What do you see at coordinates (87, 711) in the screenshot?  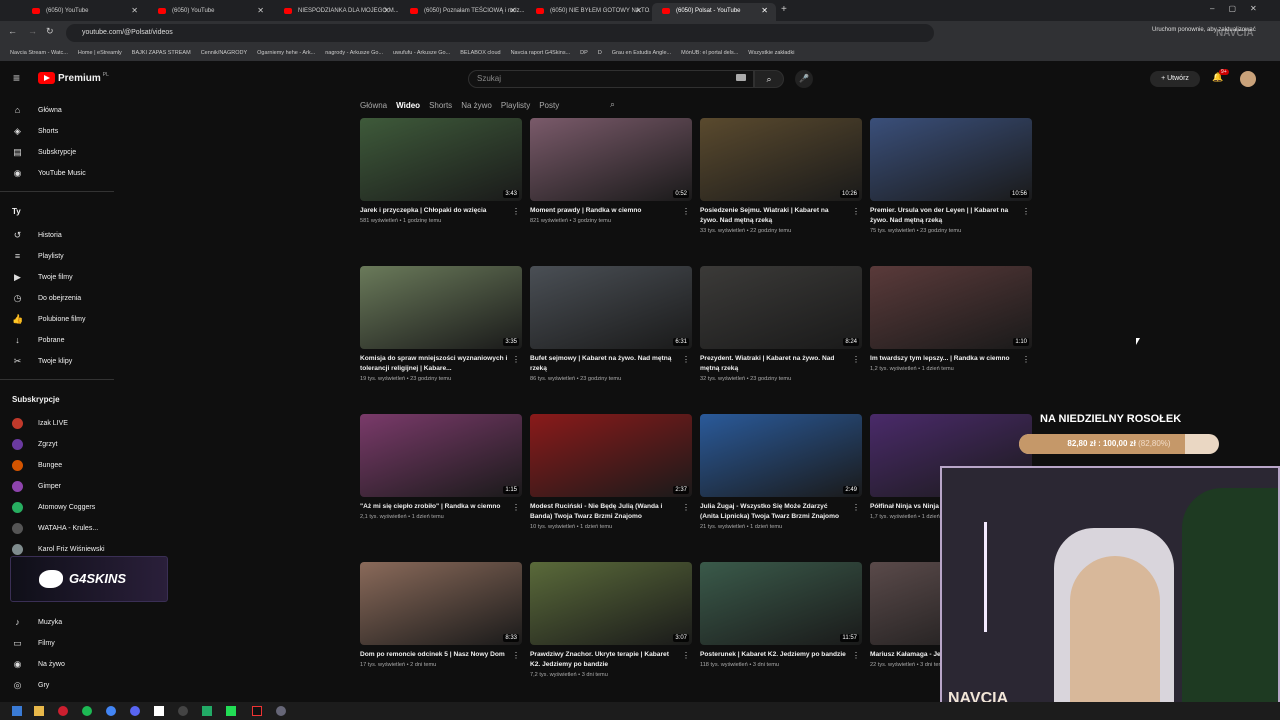 I see `spotify-icon` at bounding box center [87, 711].